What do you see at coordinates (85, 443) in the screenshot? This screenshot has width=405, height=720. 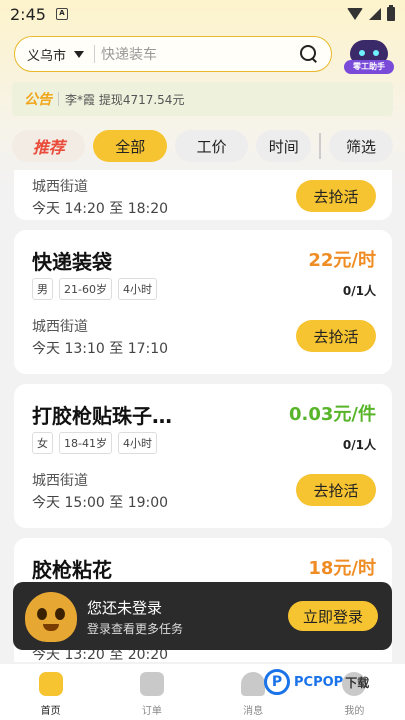 I see `job-tag: 18-41岁` at bounding box center [85, 443].